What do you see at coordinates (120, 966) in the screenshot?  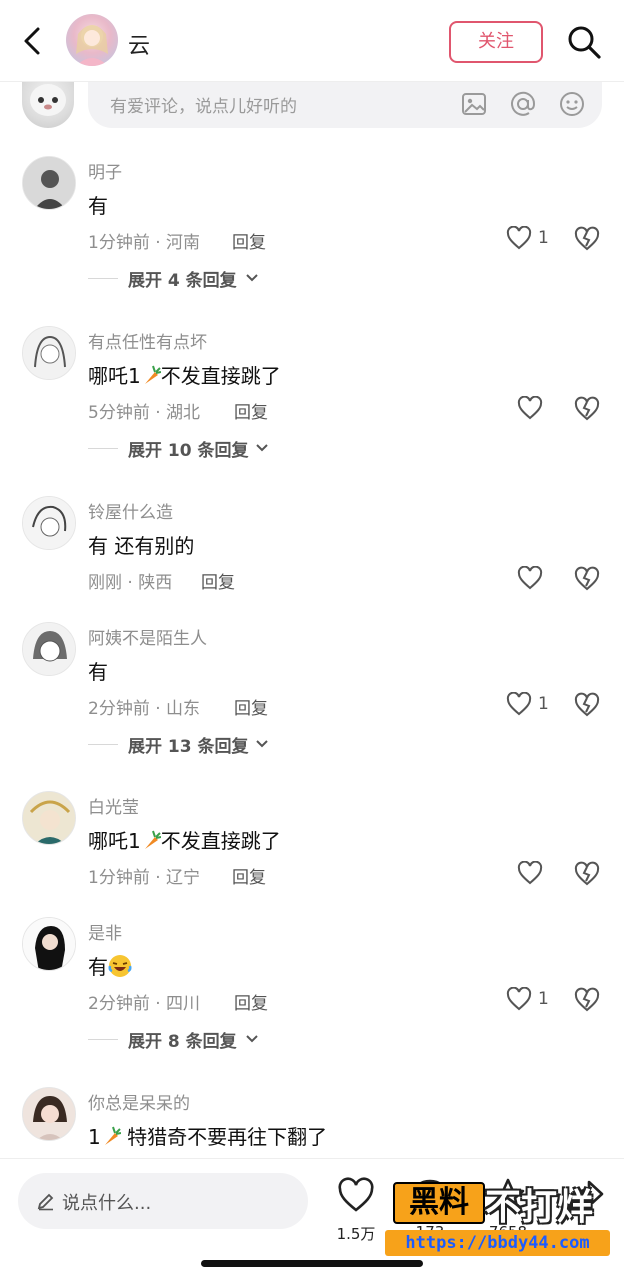 I see `laughing-emoji-icon` at bounding box center [120, 966].